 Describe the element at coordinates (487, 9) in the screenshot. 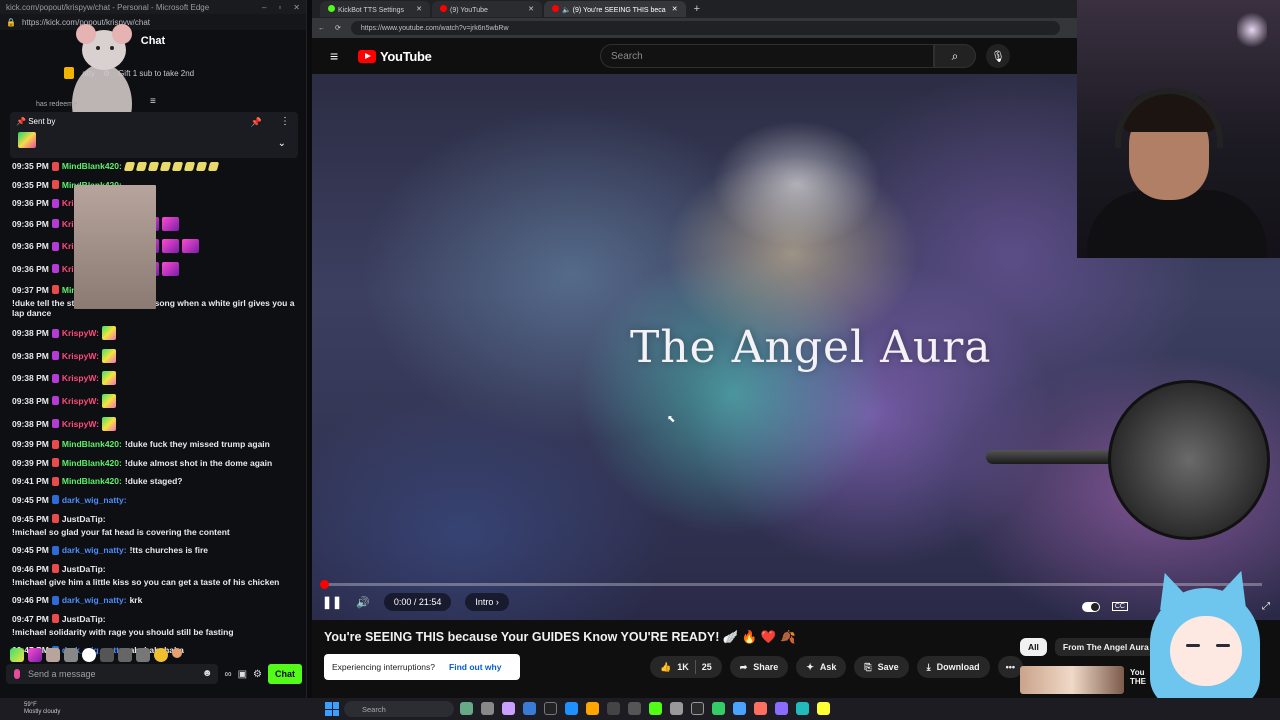

I see `tab-youtube-home: (9) YouTube ✕` at that location.